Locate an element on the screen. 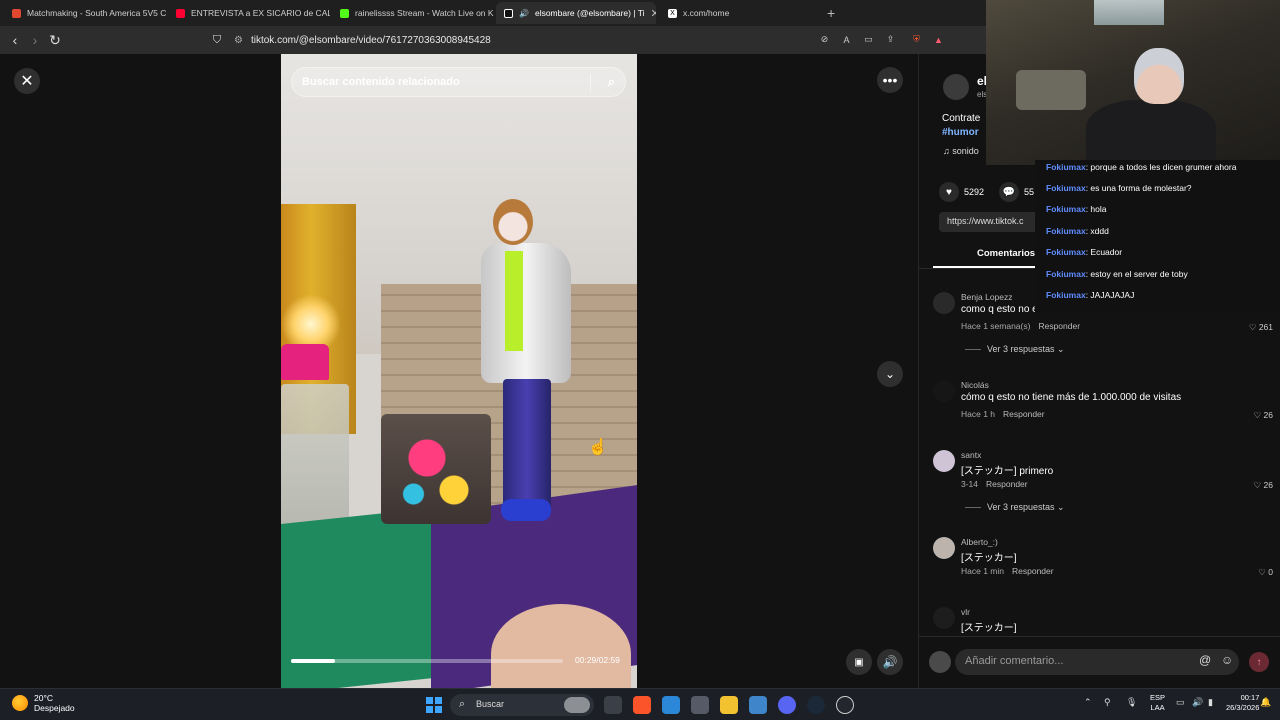 This screenshot has height=720, width=1280. related-search-input: Buscar contenido relacionado ⌕ is located at coordinates (458, 82).